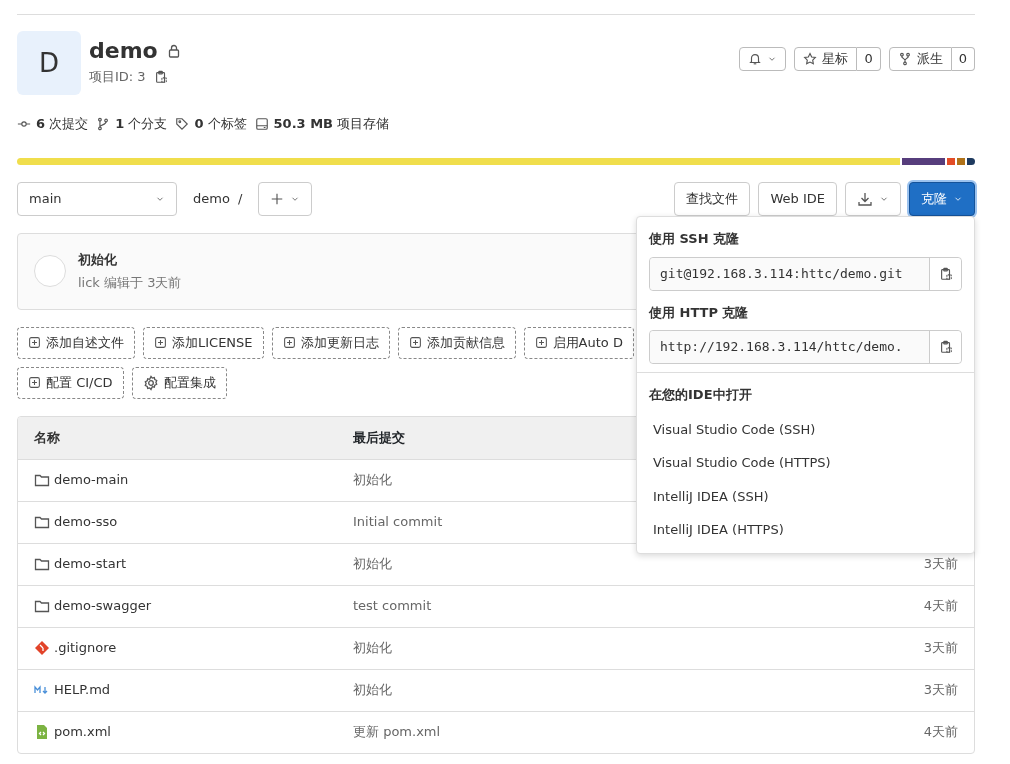 The image size is (1010, 764). I want to click on download-button, so click(873, 198).